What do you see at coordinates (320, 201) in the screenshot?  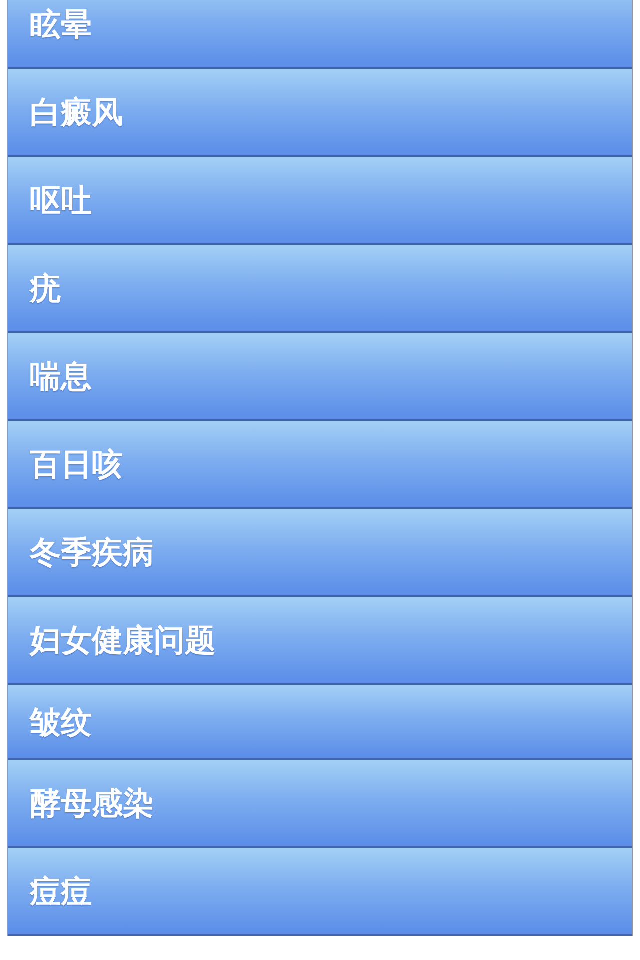 I see `list-item: 呕吐` at bounding box center [320, 201].